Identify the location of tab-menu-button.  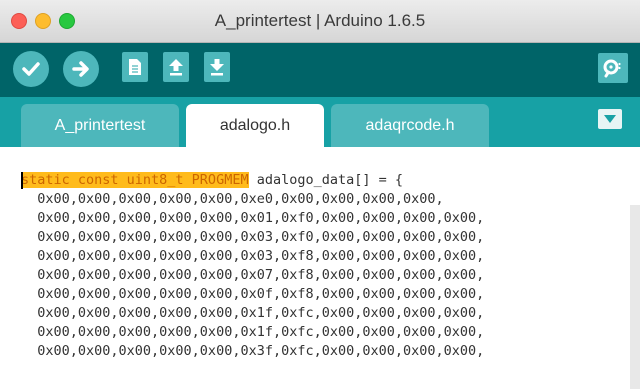
(610, 119).